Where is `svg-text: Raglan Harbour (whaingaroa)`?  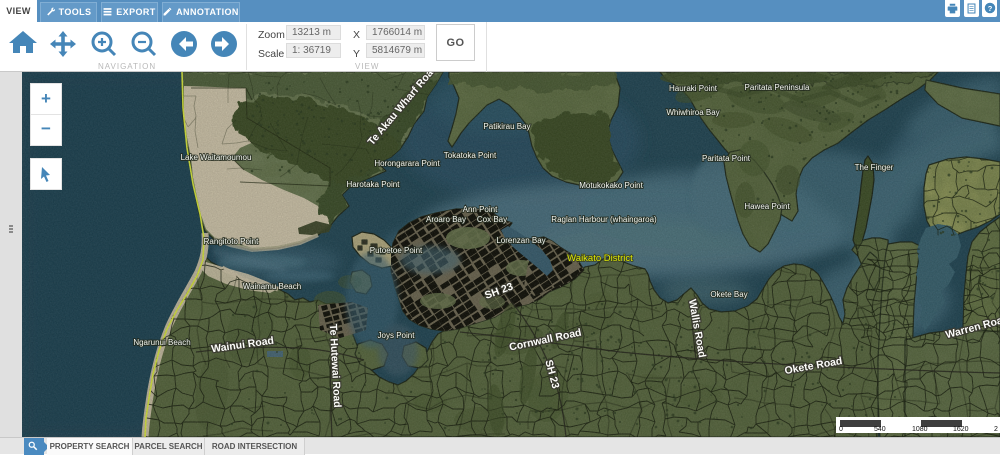 svg-text: Raglan Harbour (whaingaroa) is located at coordinates (604, 219).